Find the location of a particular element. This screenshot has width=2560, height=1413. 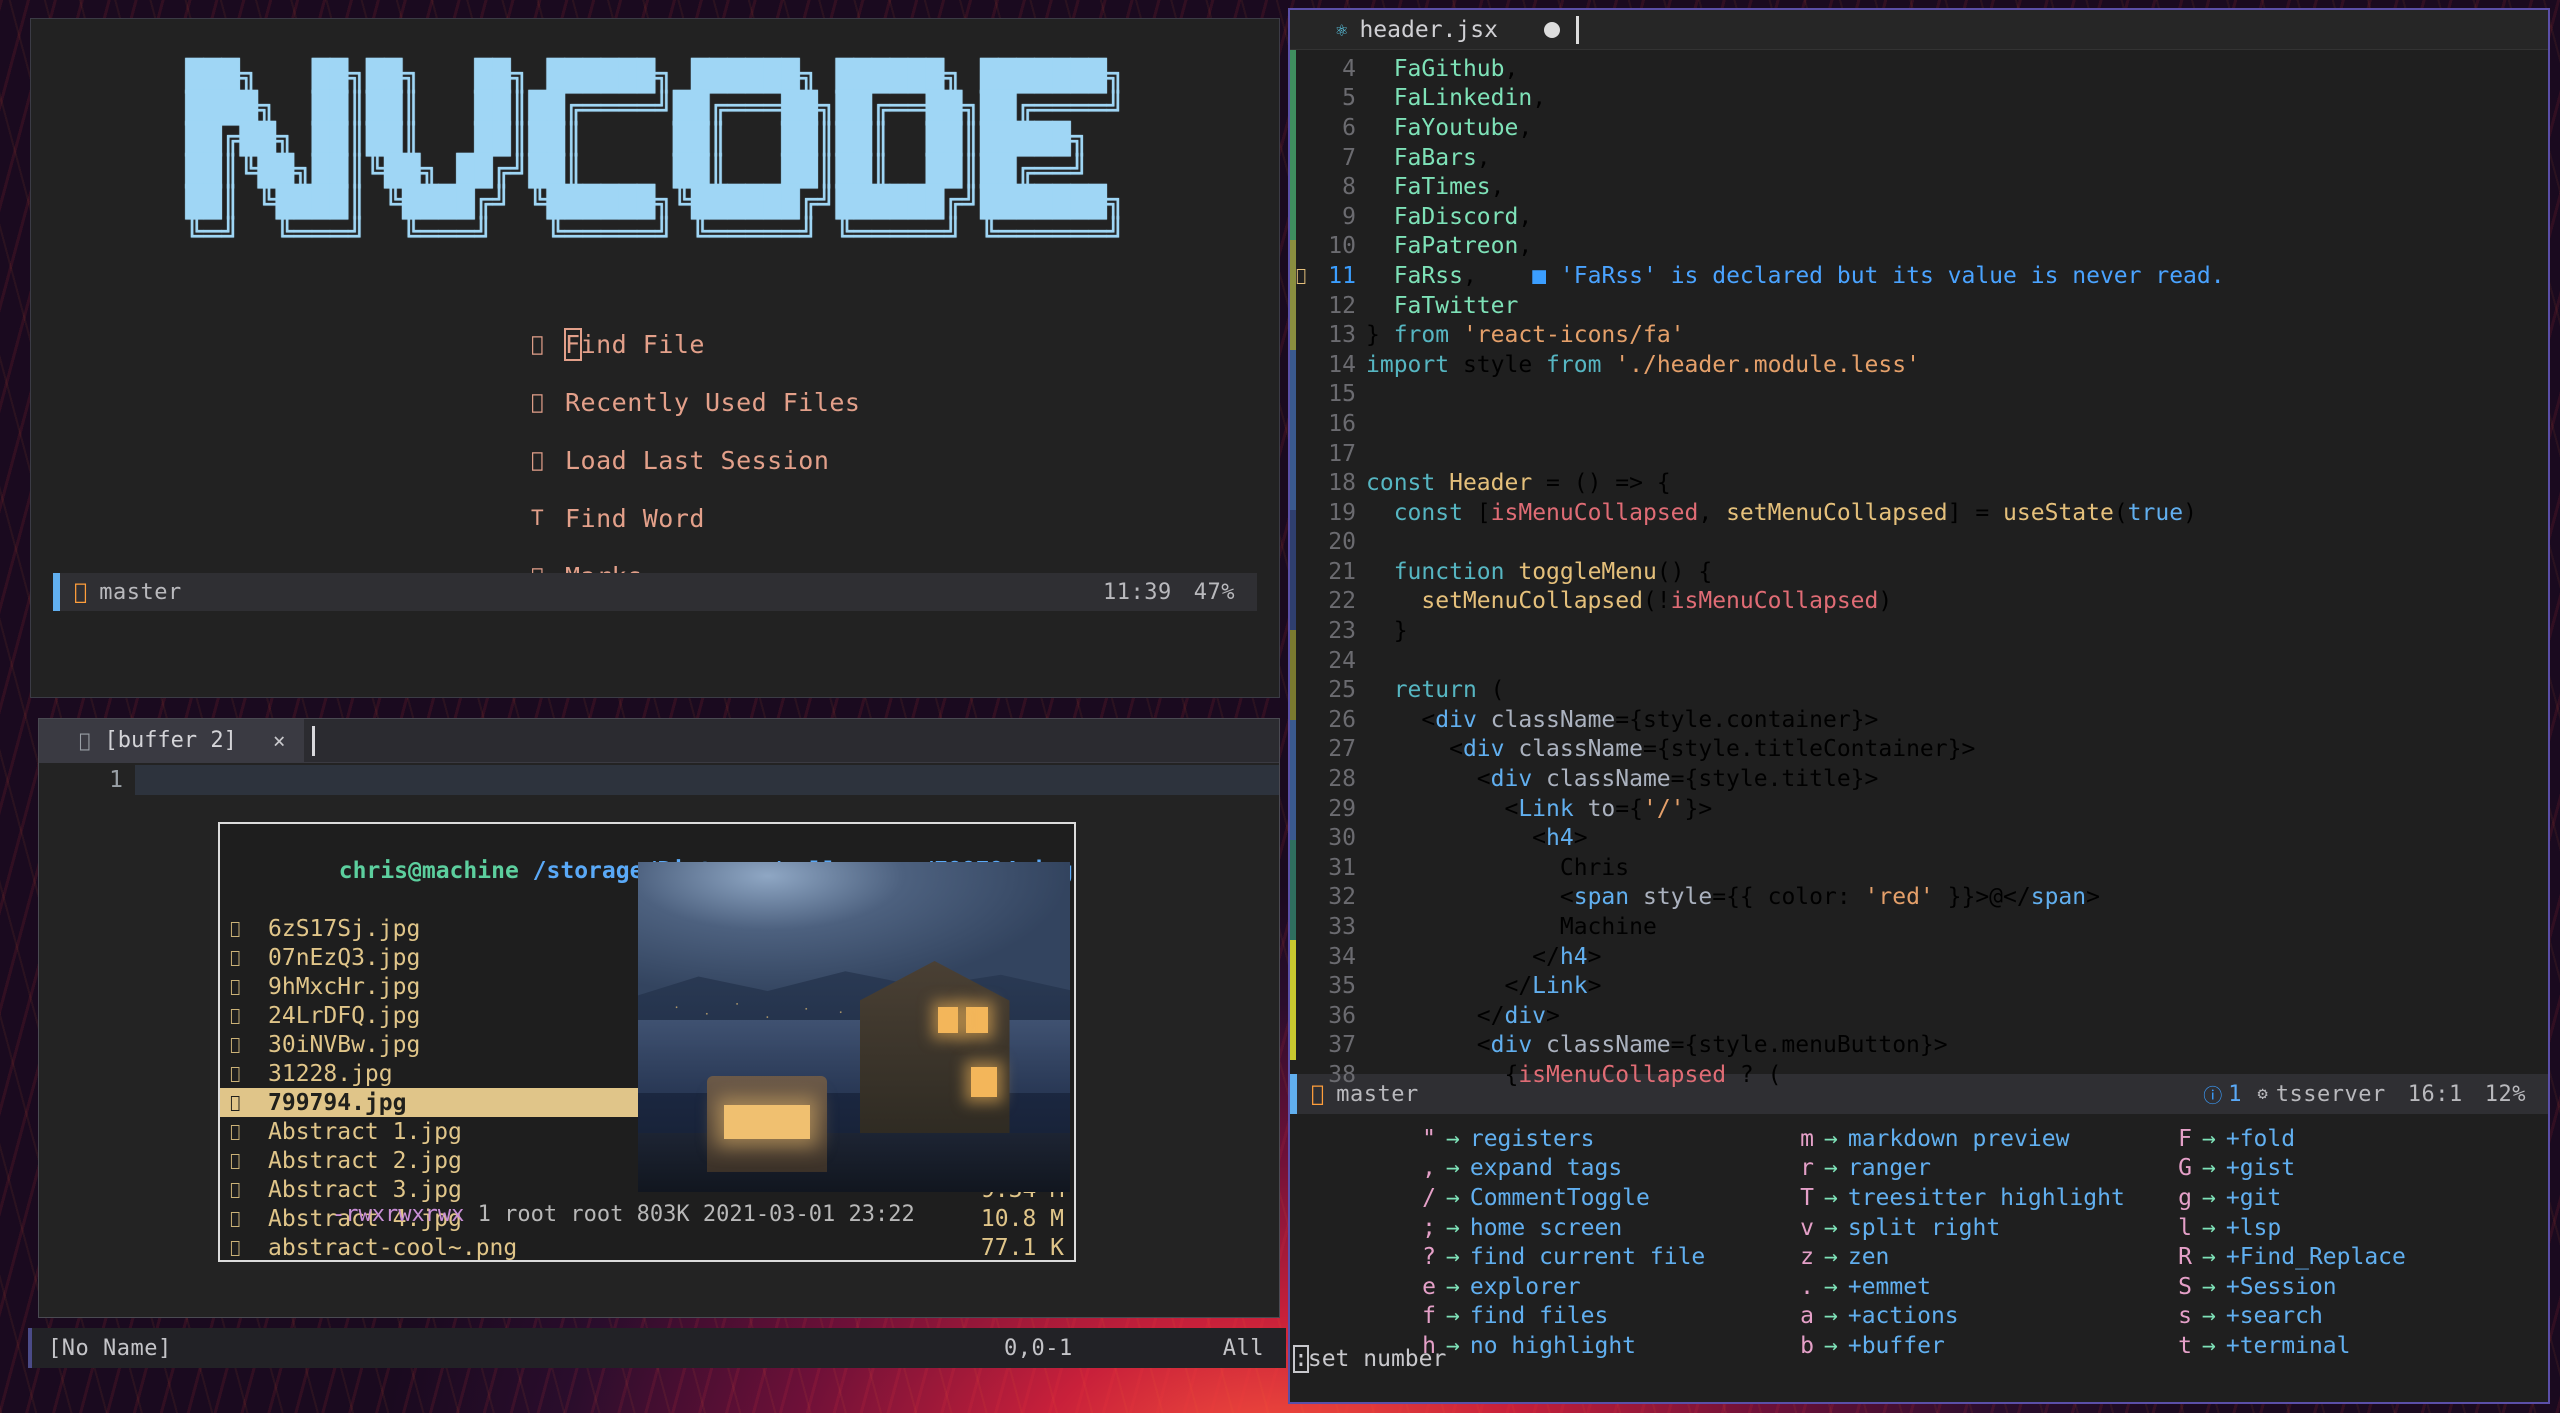

code-text: <div className={style.titleContainer}> is located at coordinates (1671, 749).